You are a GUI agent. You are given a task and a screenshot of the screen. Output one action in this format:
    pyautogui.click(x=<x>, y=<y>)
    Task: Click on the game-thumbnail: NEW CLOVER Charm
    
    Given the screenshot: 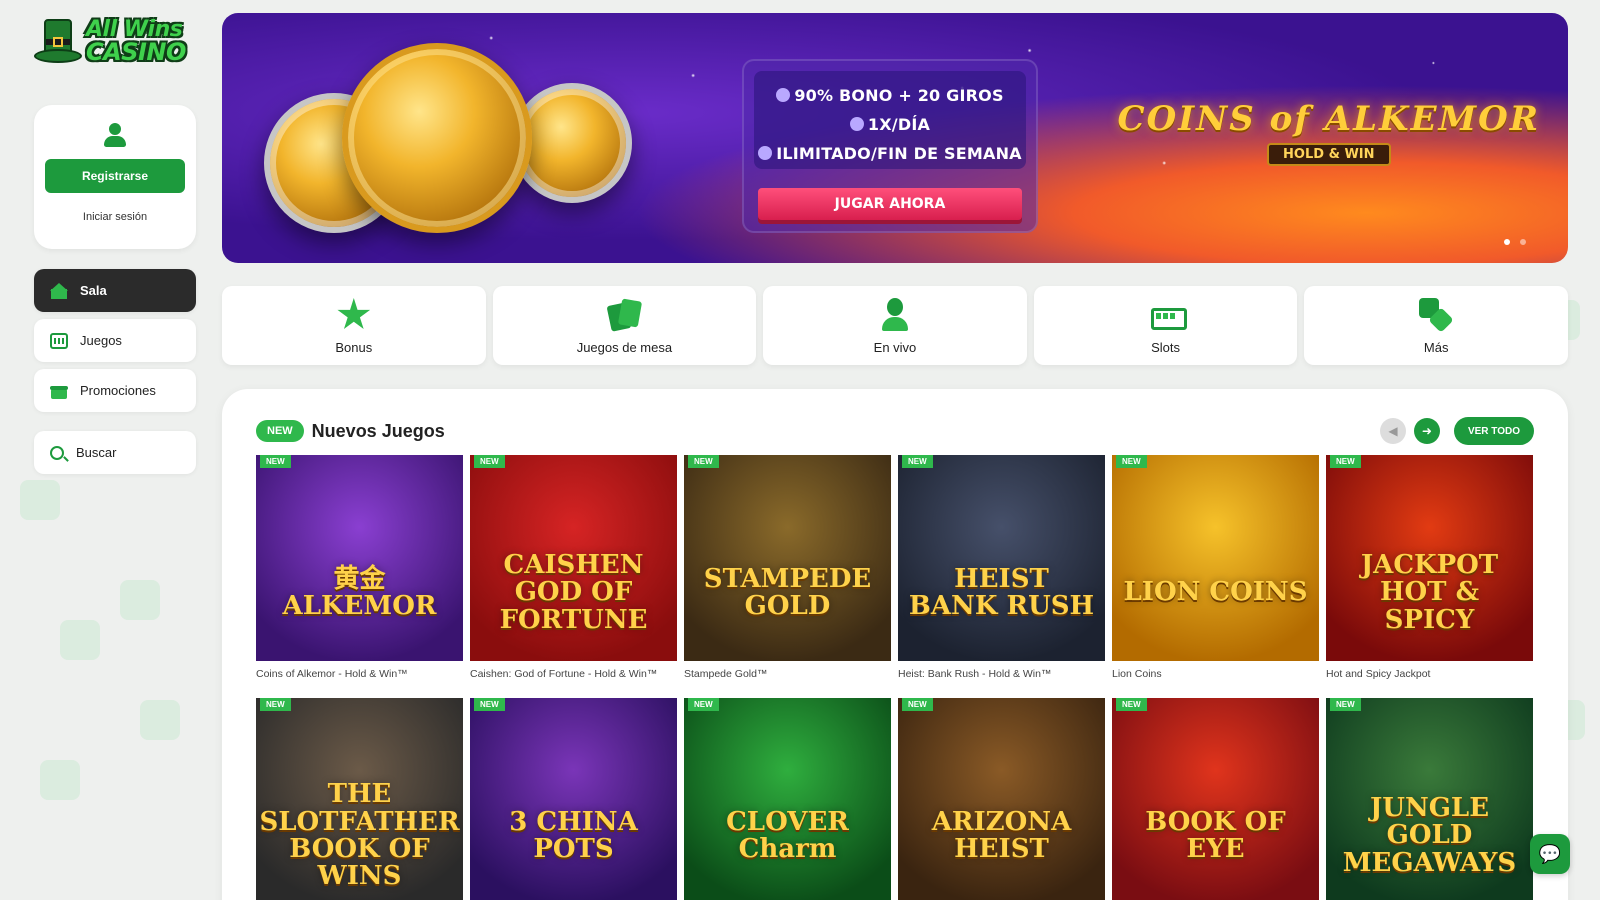 What is the action you would take?
    pyautogui.click(x=787, y=799)
    